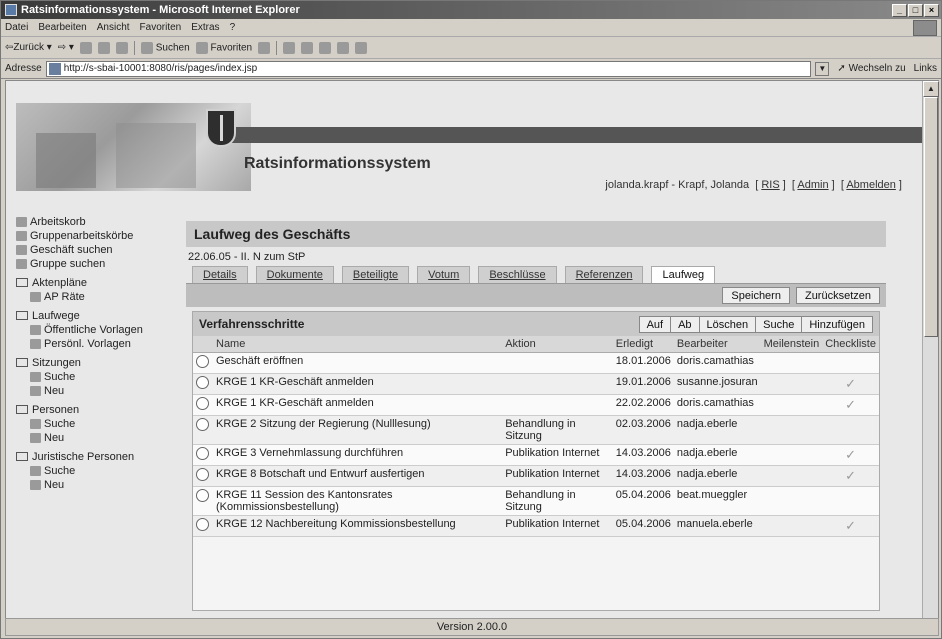 Image resolution: width=942 pixels, height=639 pixels. I want to click on reset-button: Zurücksetzen, so click(837, 295).